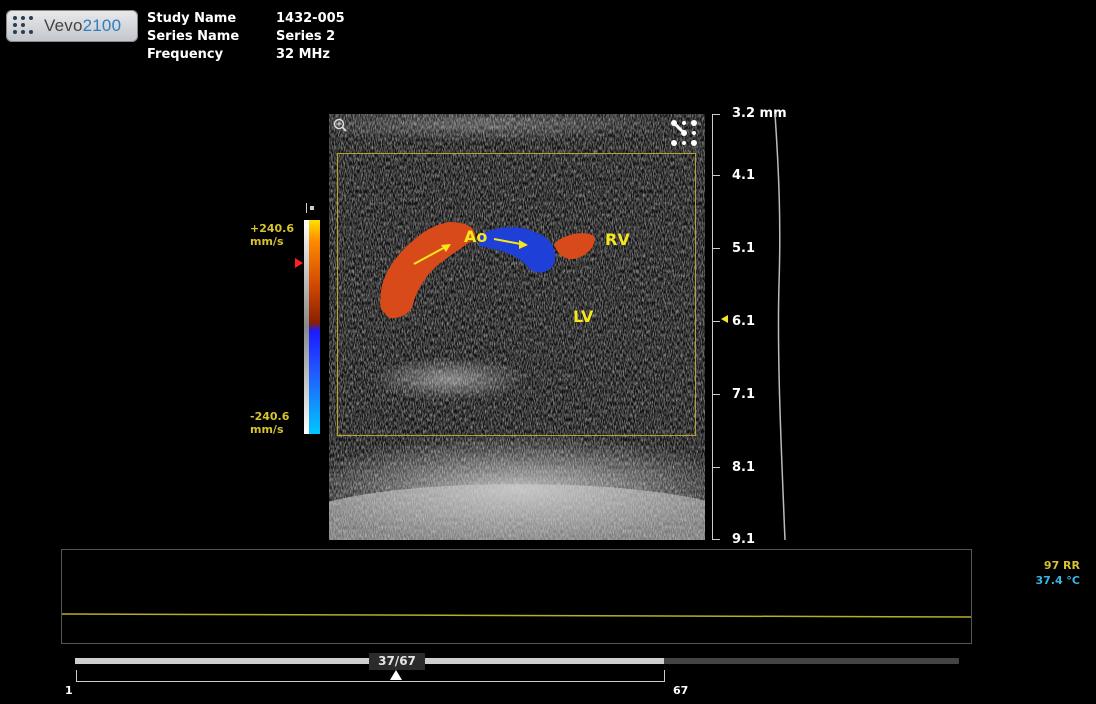  I want to click on depth-label: 4.1, so click(744, 175).